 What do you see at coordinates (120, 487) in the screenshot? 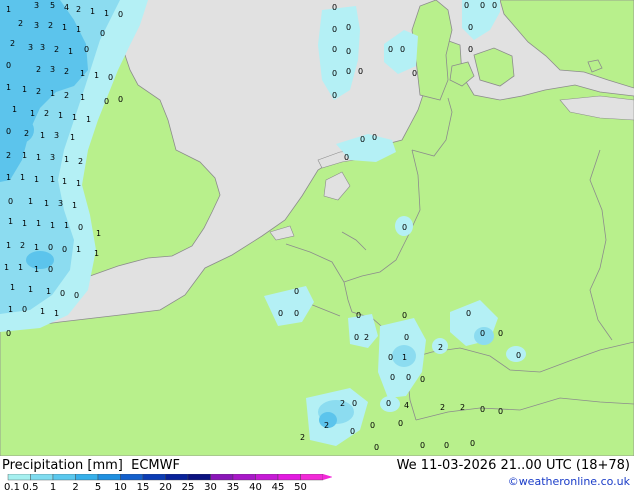
I see `legend-label: 10` at bounding box center [120, 487].